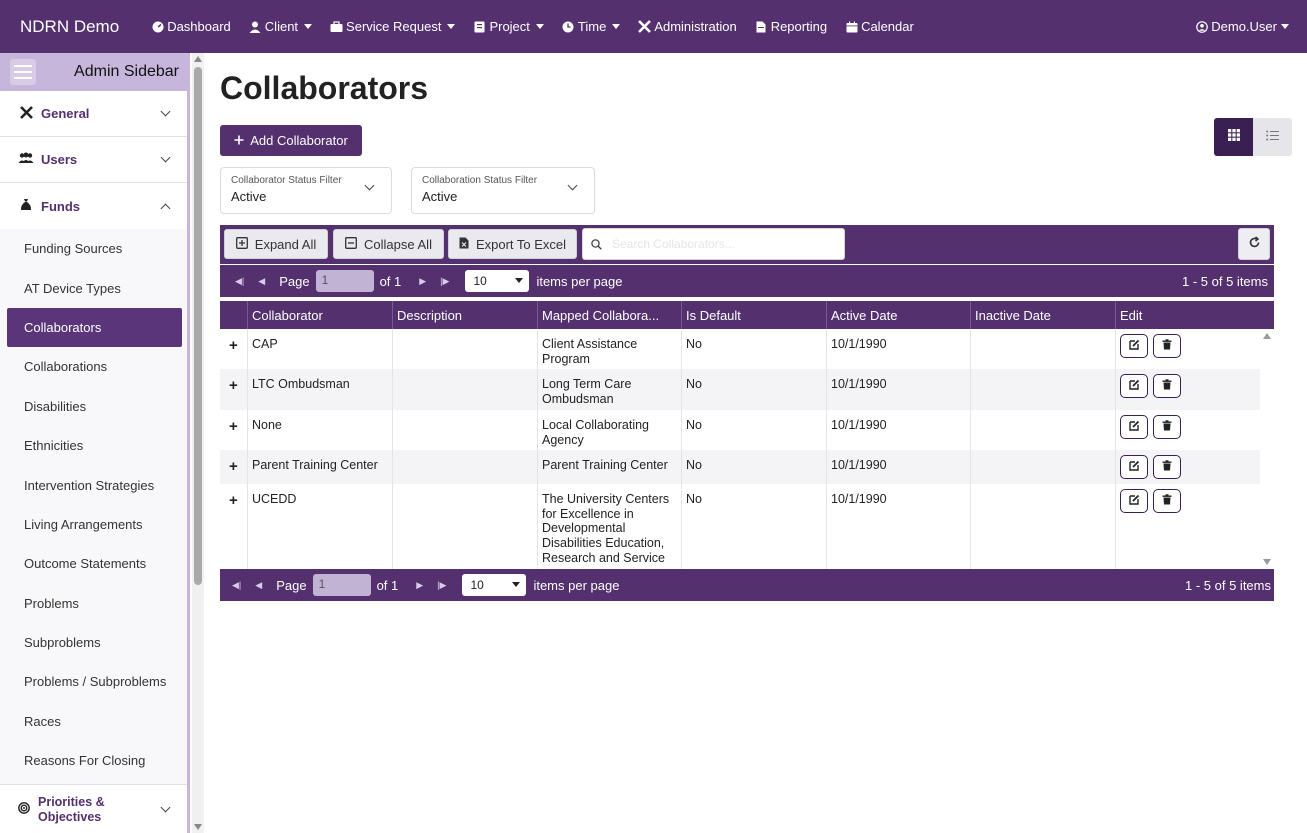 This screenshot has width=1307, height=833. Describe the element at coordinates (319, 315) in the screenshot. I see `column-header-collaborator: Collaborator` at that location.